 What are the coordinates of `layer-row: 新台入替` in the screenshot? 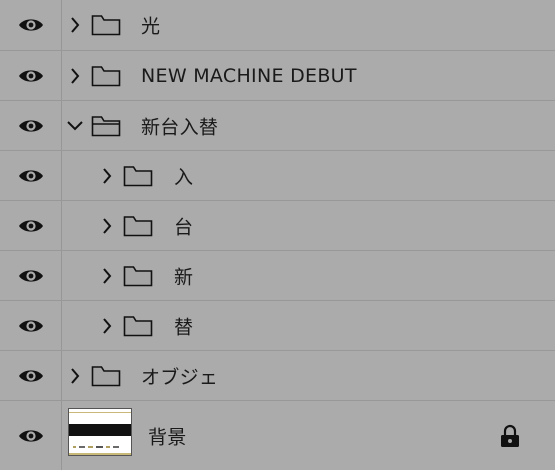 It's located at (277, 126).